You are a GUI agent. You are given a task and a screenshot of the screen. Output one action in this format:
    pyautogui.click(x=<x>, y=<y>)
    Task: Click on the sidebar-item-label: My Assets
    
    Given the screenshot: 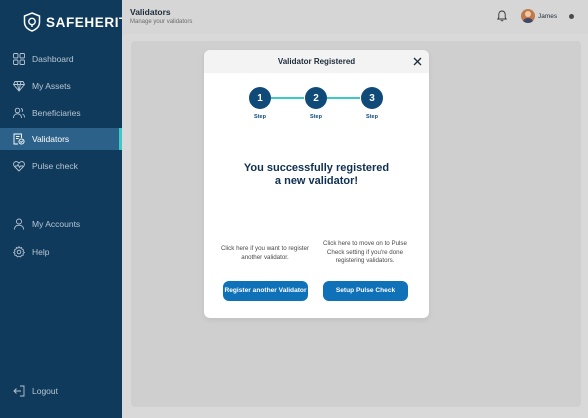 What is the action you would take?
    pyautogui.click(x=51, y=86)
    